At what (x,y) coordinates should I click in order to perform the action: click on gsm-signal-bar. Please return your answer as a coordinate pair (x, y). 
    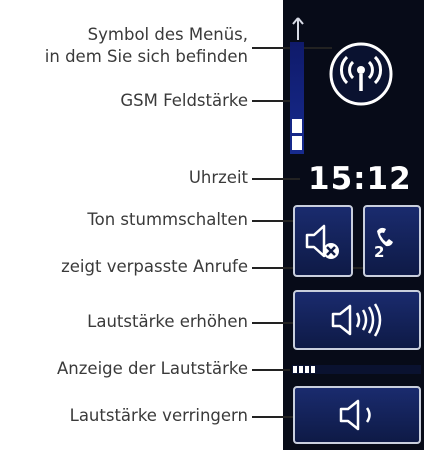
    Looking at the image, I should click on (297, 98).